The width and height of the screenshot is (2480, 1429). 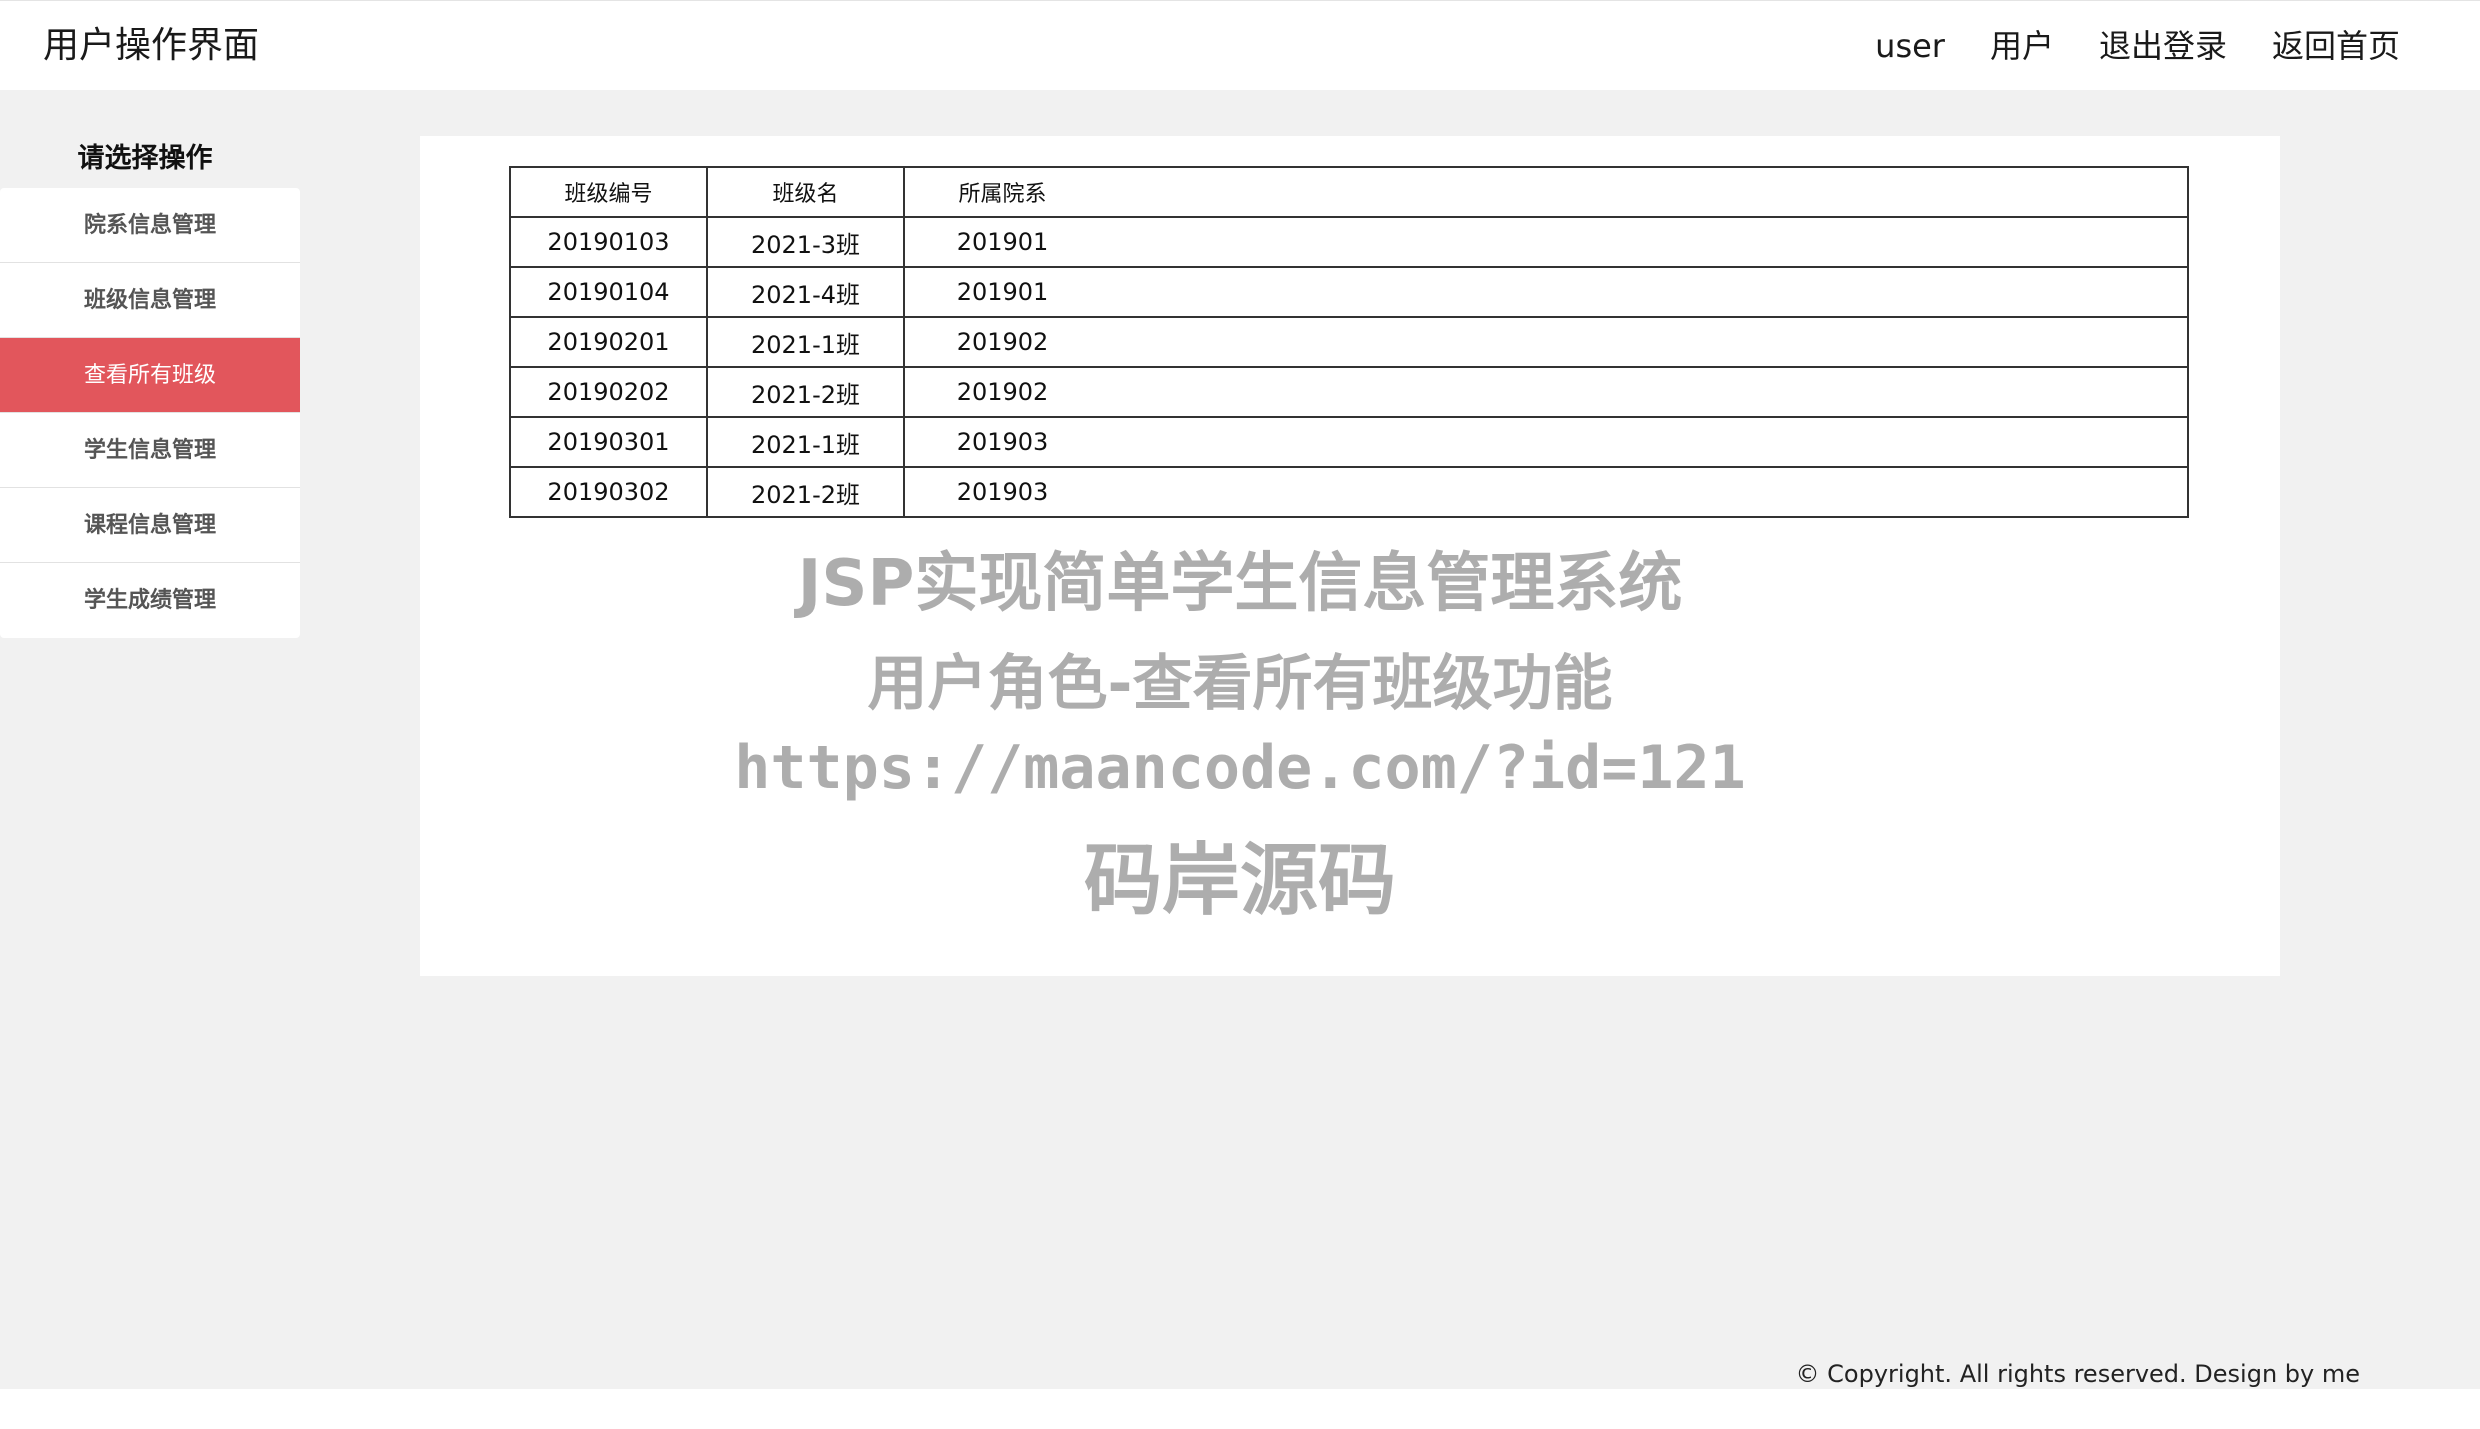 I want to click on watermark-url: https://maancode.com/?id=121, so click(x=1240, y=768).